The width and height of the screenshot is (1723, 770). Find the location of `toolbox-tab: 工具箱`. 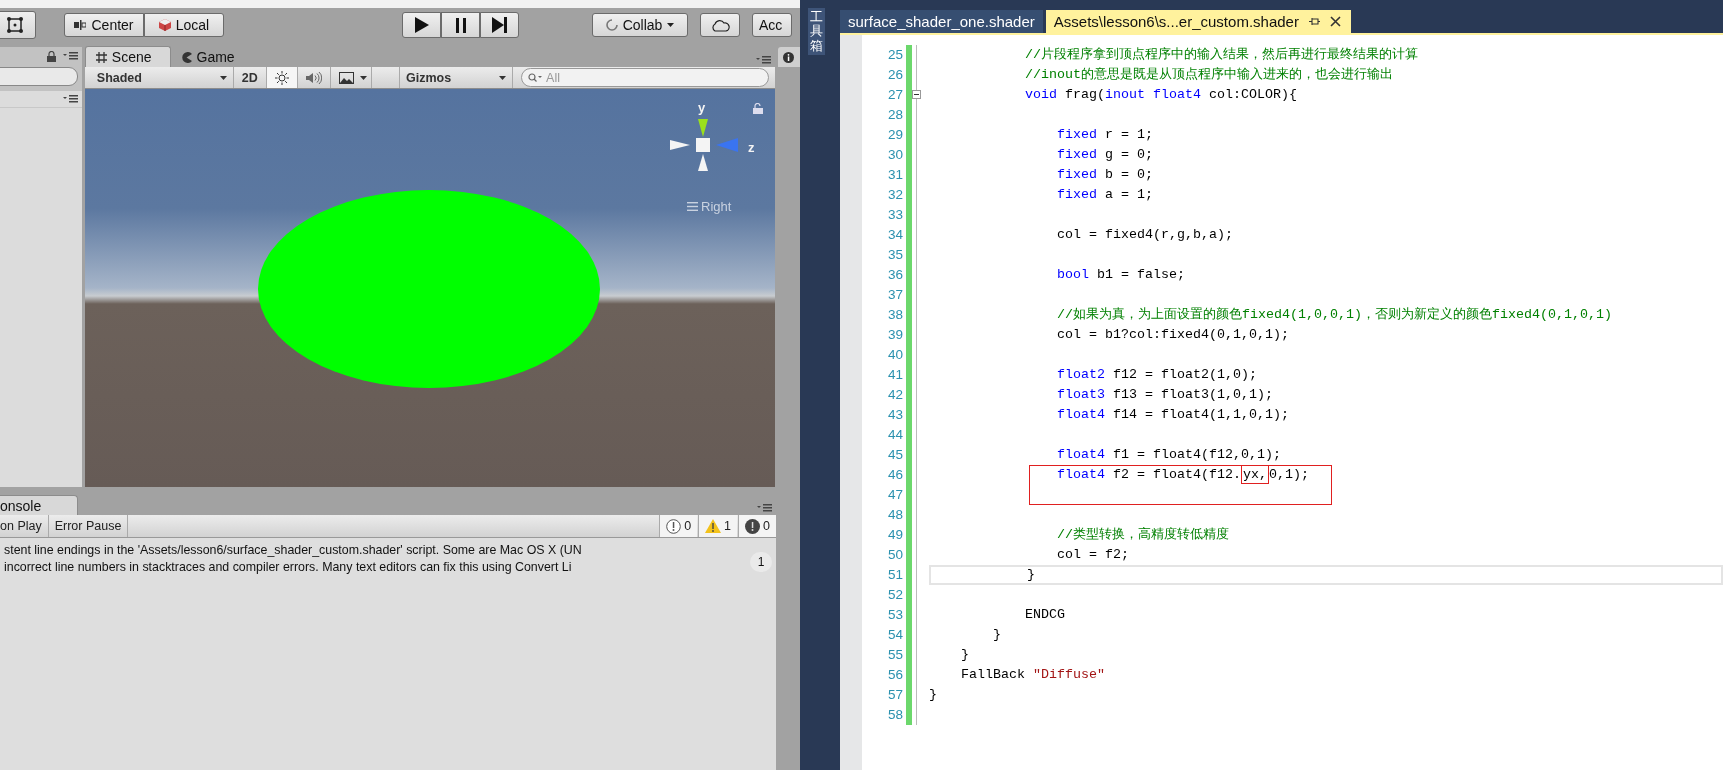

toolbox-tab: 工具箱 is located at coordinates (816, 31).